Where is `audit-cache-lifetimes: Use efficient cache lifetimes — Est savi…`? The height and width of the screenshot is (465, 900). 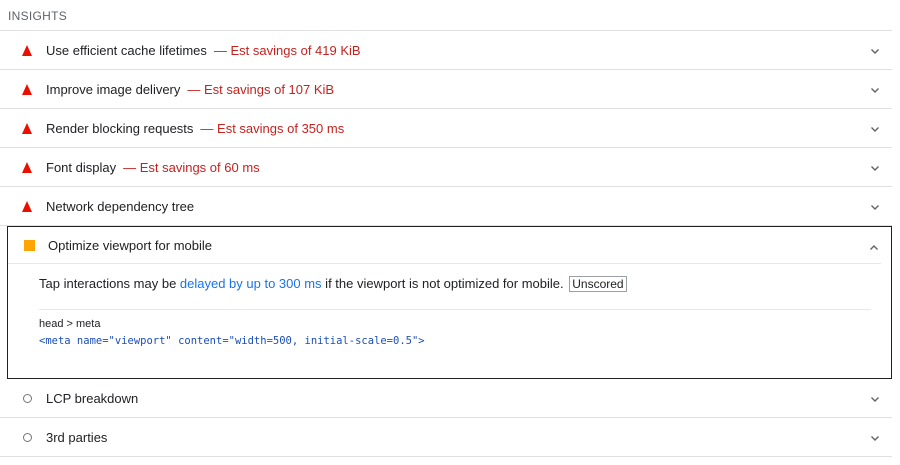 audit-cache-lifetimes: Use efficient cache lifetimes — Est savi… is located at coordinates (446, 50).